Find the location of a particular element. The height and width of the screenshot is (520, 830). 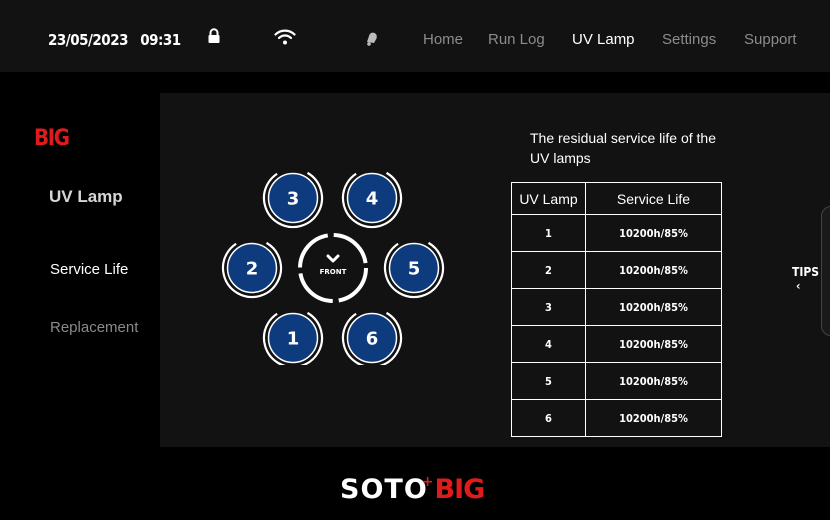

header-uv-lamp: UV Lamp is located at coordinates (548, 198).